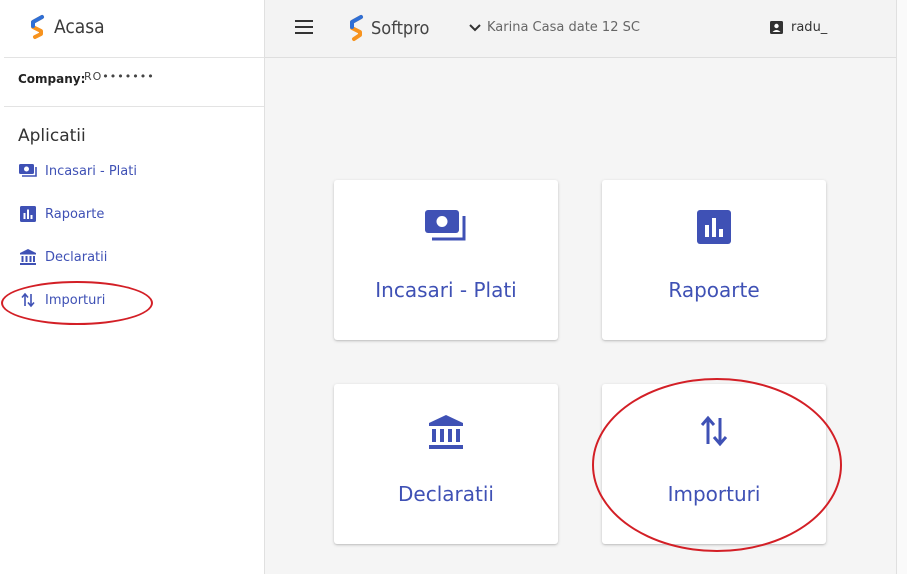 The height and width of the screenshot is (574, 907). I want to click on topbar-brand-name: Softpro, so click(400, 28).